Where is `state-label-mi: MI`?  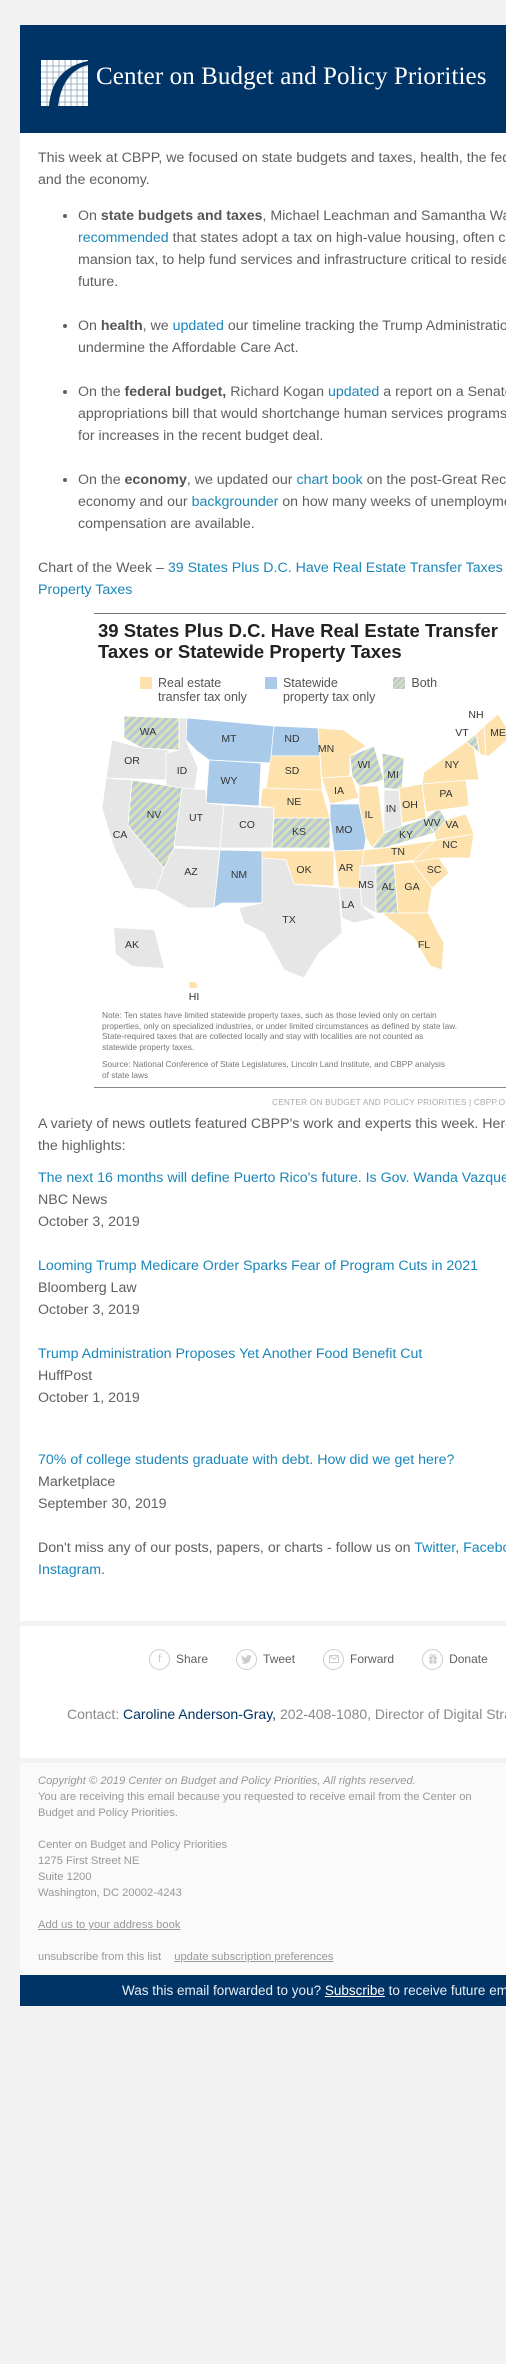
state-label-mi: MI is located at coordinates (393, 775).